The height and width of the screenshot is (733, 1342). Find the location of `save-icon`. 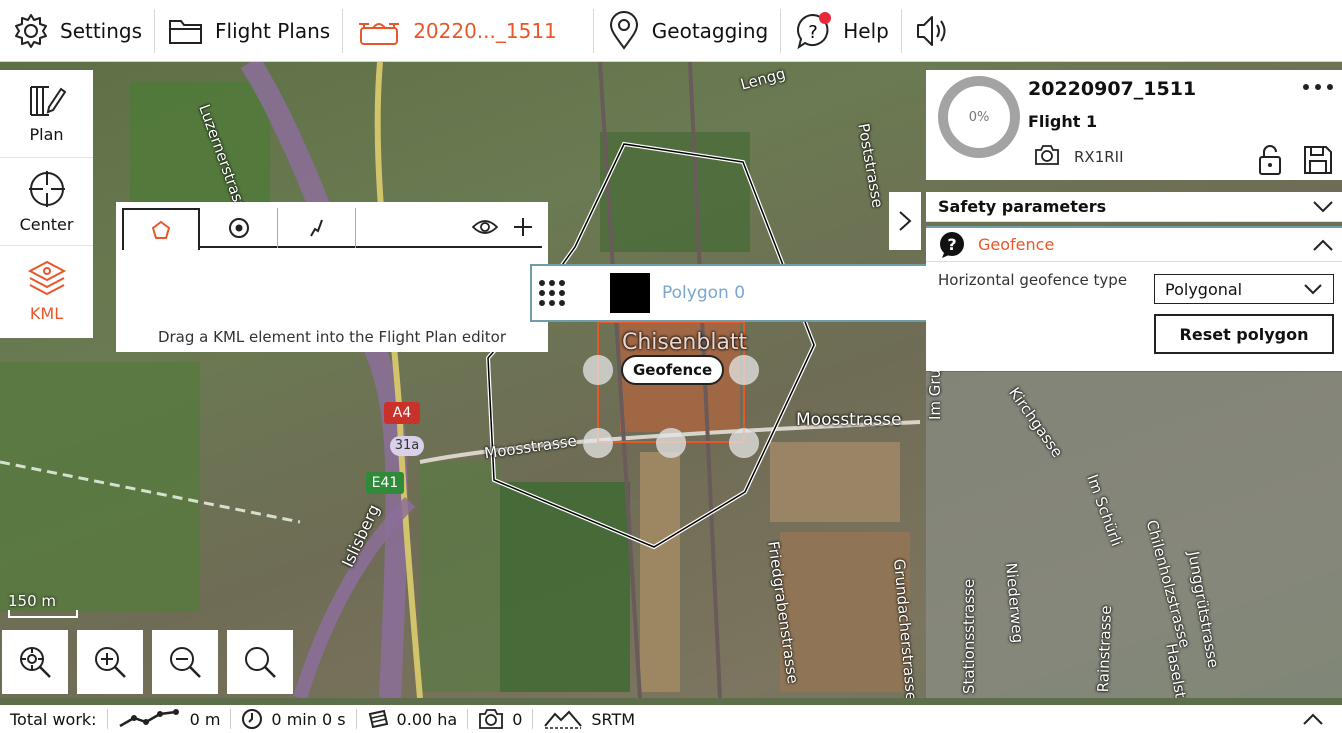

save-icon is located at coordinates (1318, 160).